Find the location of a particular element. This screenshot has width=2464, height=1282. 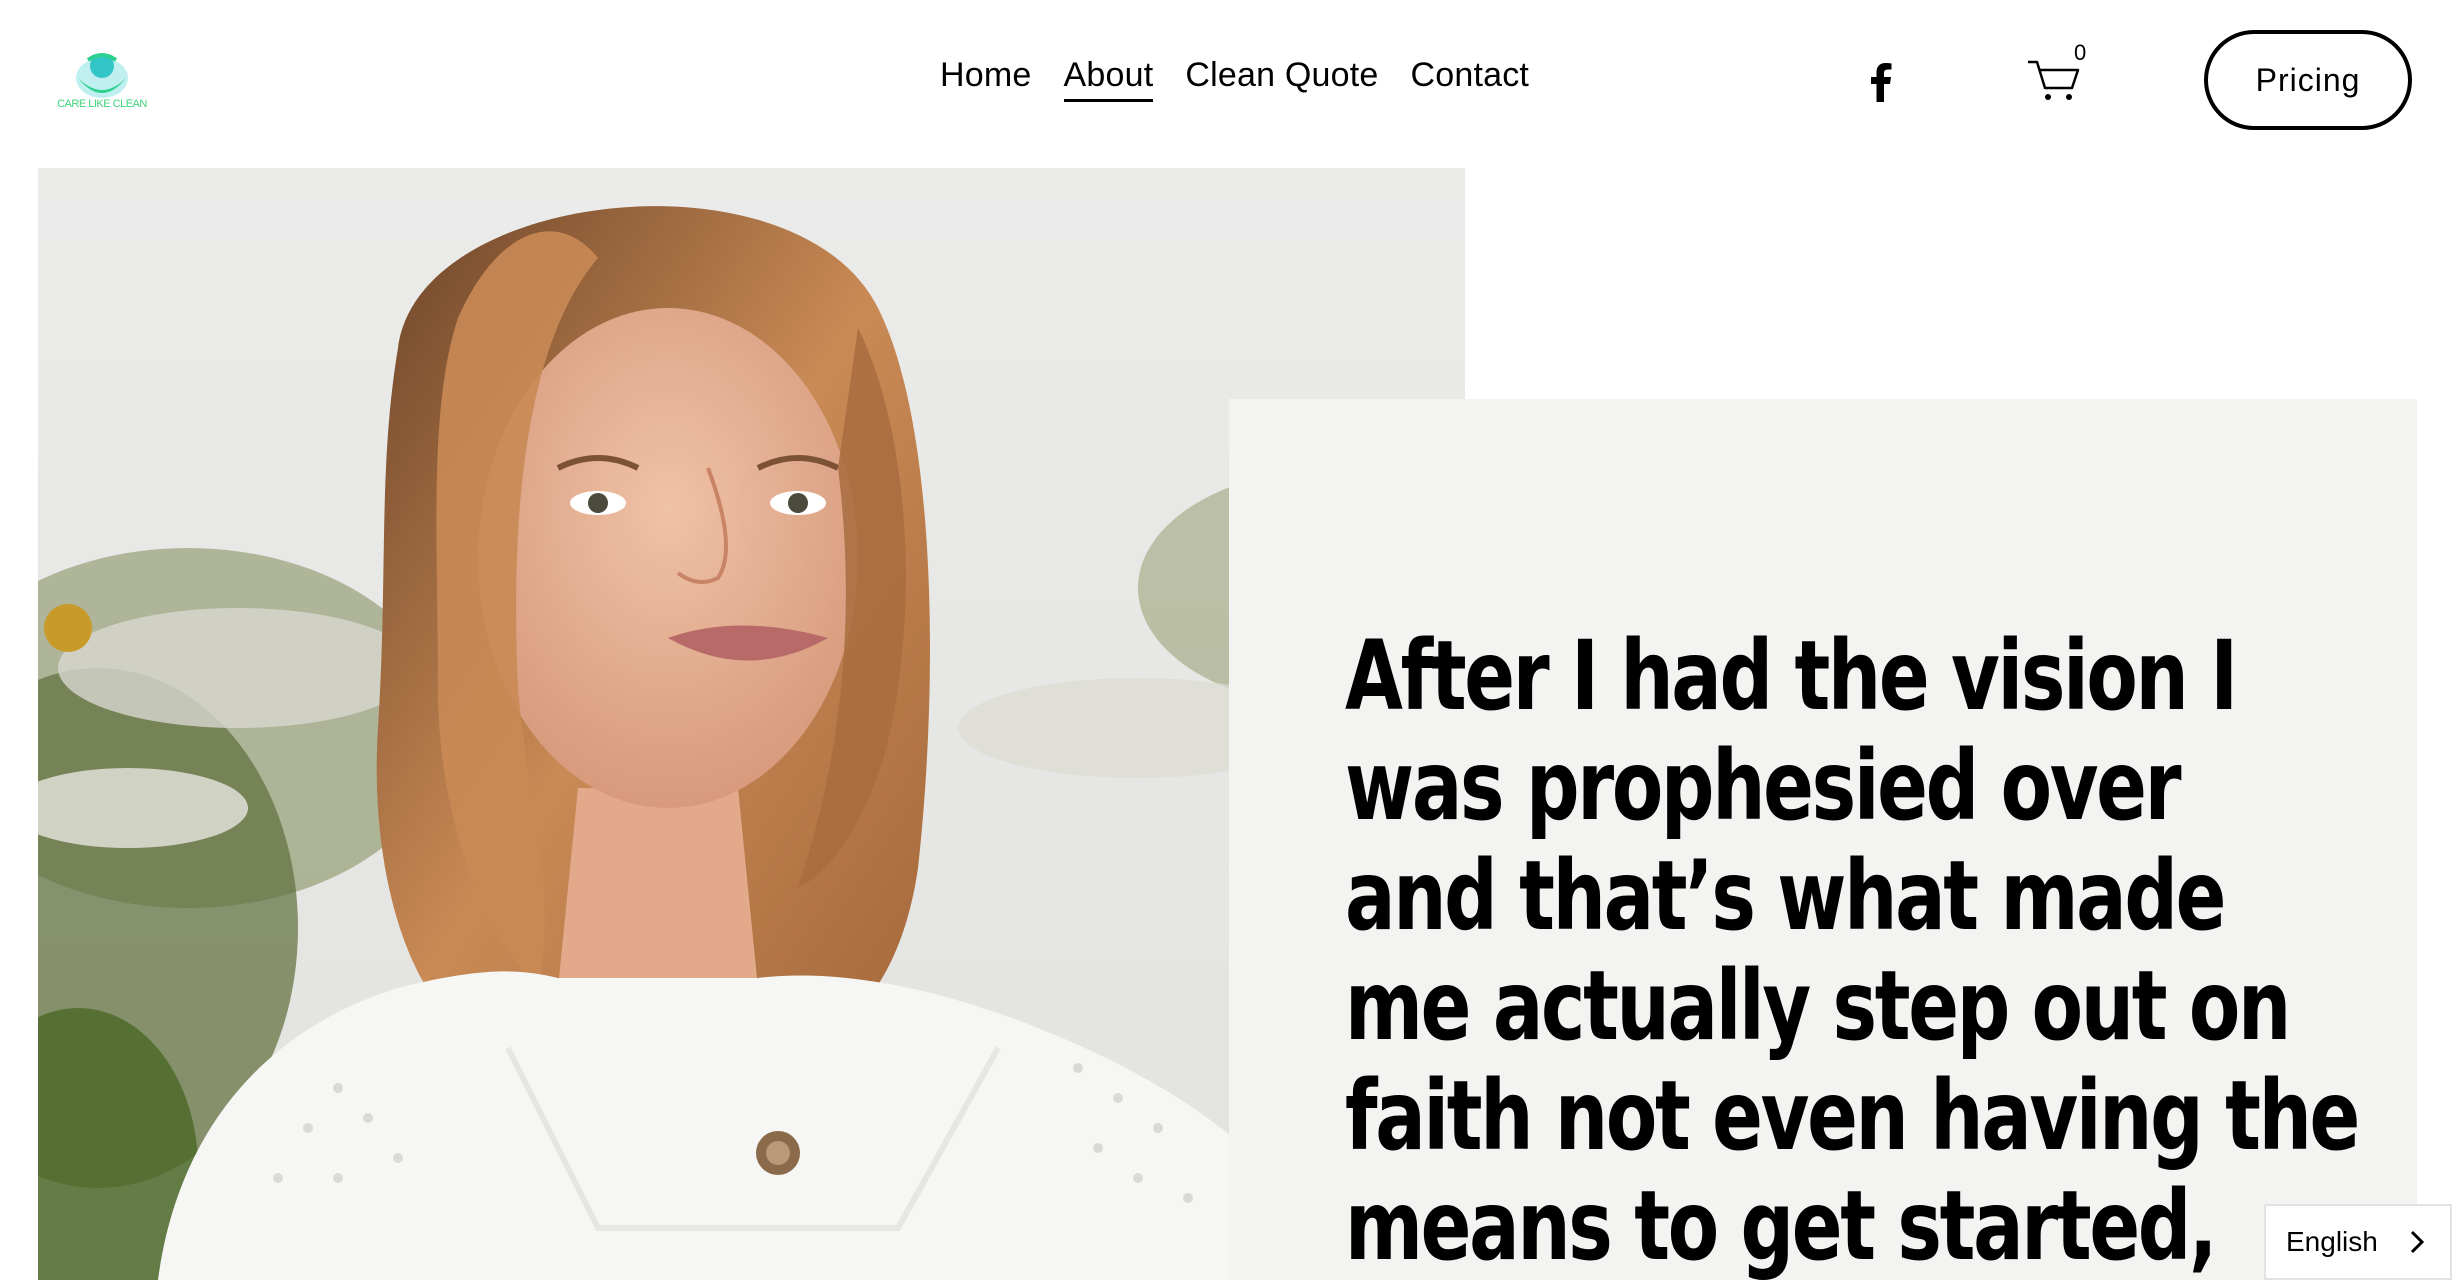

nav-about: About is located at coordinates (1108, 79).